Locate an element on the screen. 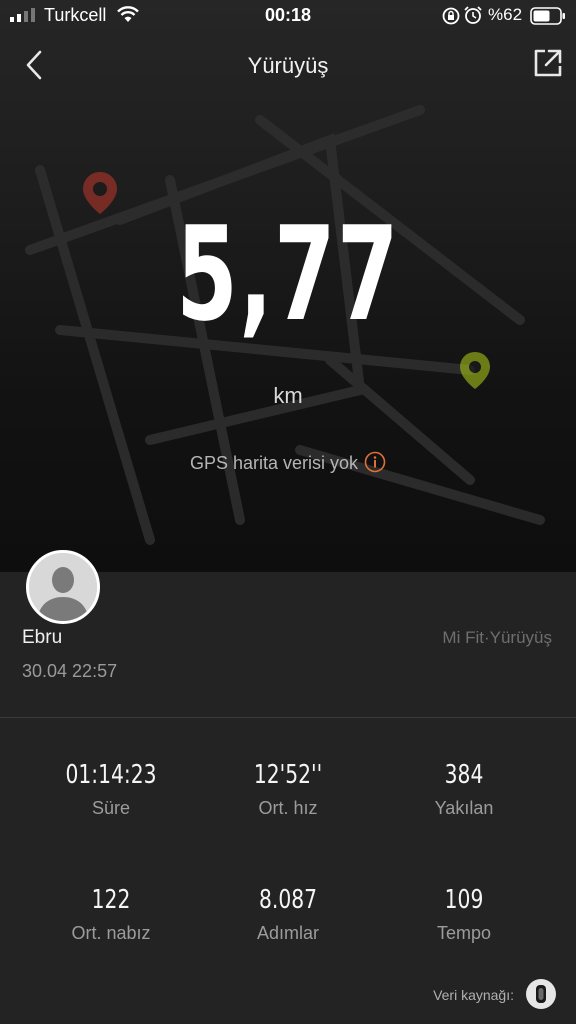 The image size is (576, 1024). gps-notice: GPS harita verisi yok is located at coordinates (288, 462).